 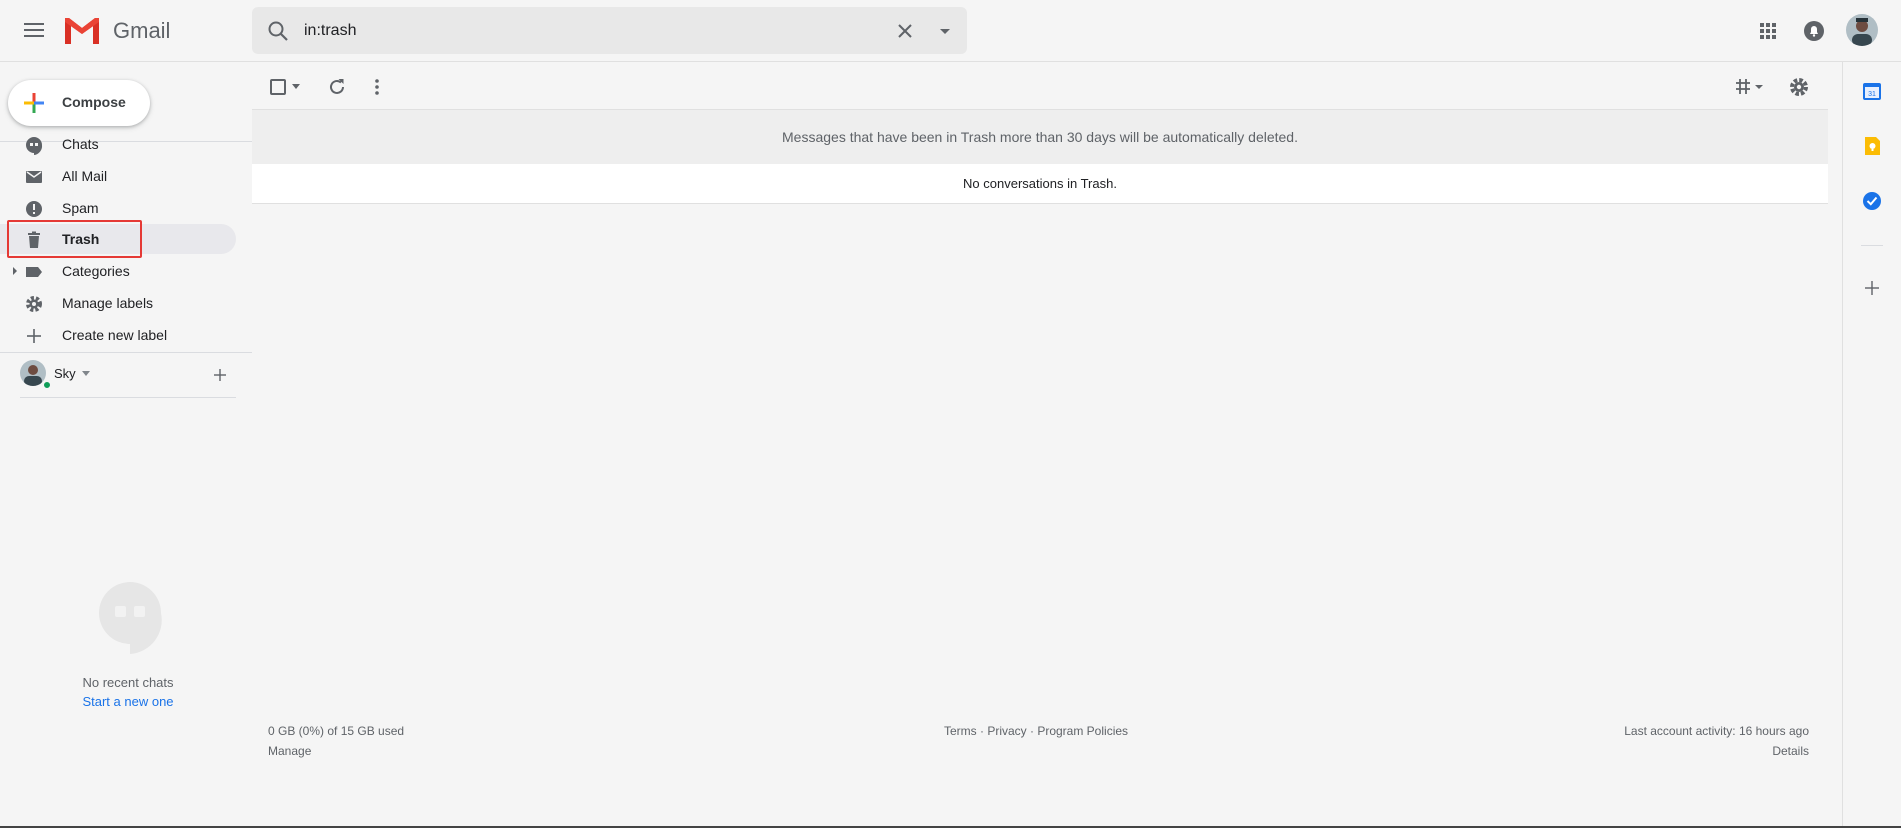 What do you see at coordinates (1872, 288) in the screenshot?
I see `get-addons-plus-icon` at bounding box center [1872, 288].